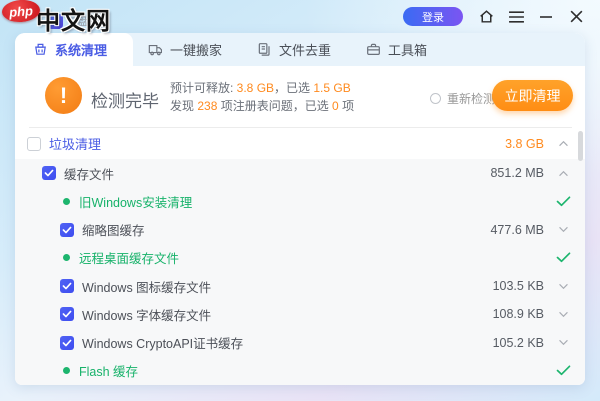 The height and width of the screenshot is (401, 600). What do you see at coordinates (300, 143) in the screenshot?
I see `group-row-garbage-clean: 垃圾清理 3.8 GB` at bounding box center [300, 143].